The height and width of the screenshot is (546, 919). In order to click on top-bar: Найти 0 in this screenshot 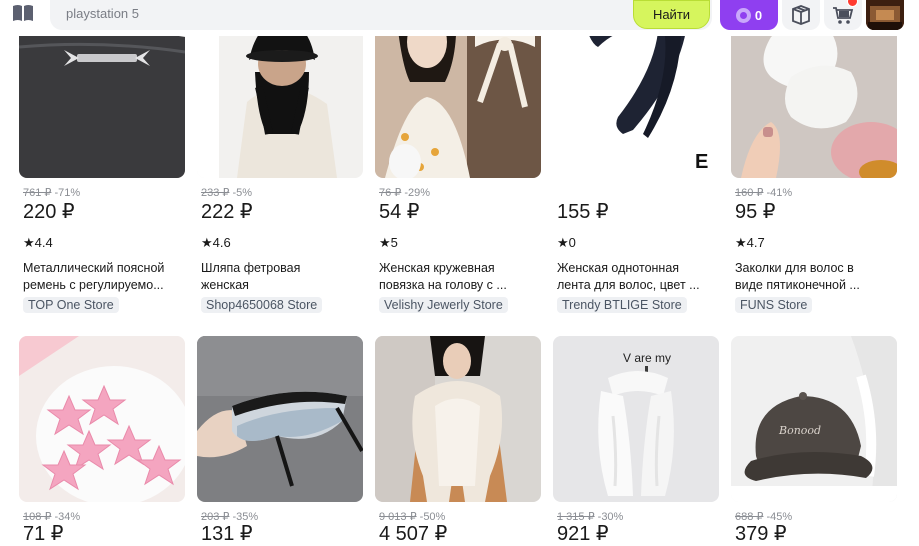, I will do `click(459, 18)`.